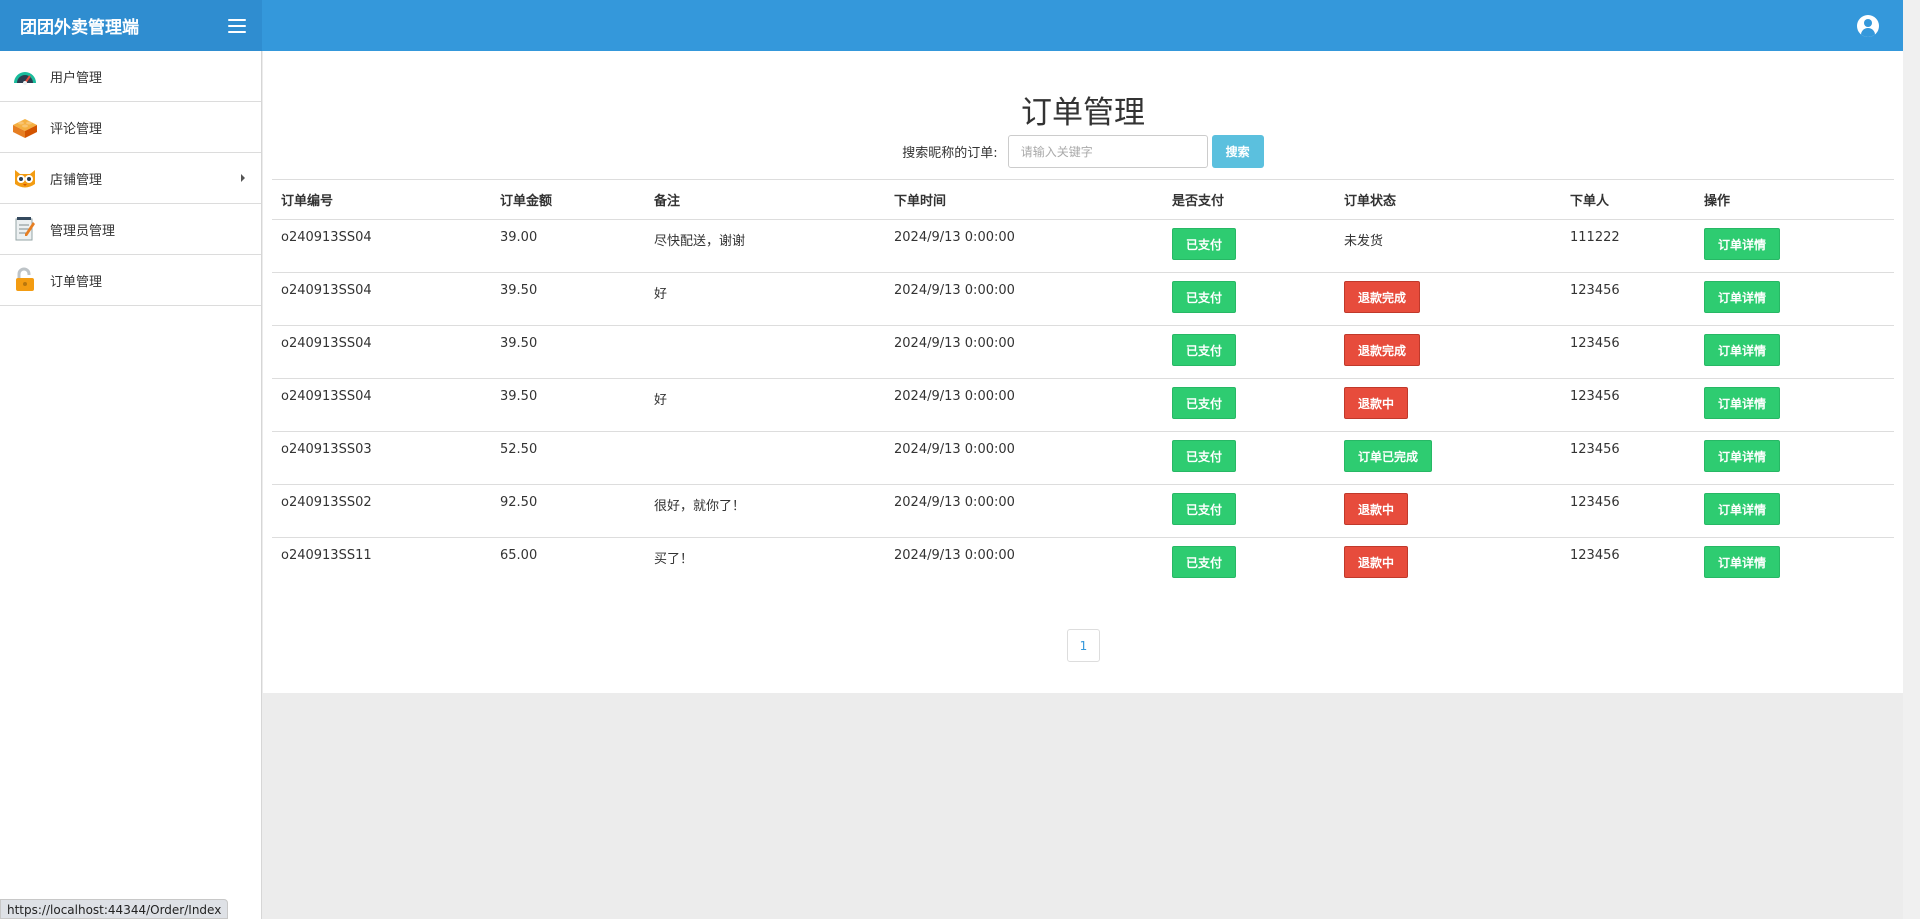 The width and height of the screenshot is (1920, 919). I want to click on search-bar: 搜索昵称的订单: 搜索, so click(1083, 151).